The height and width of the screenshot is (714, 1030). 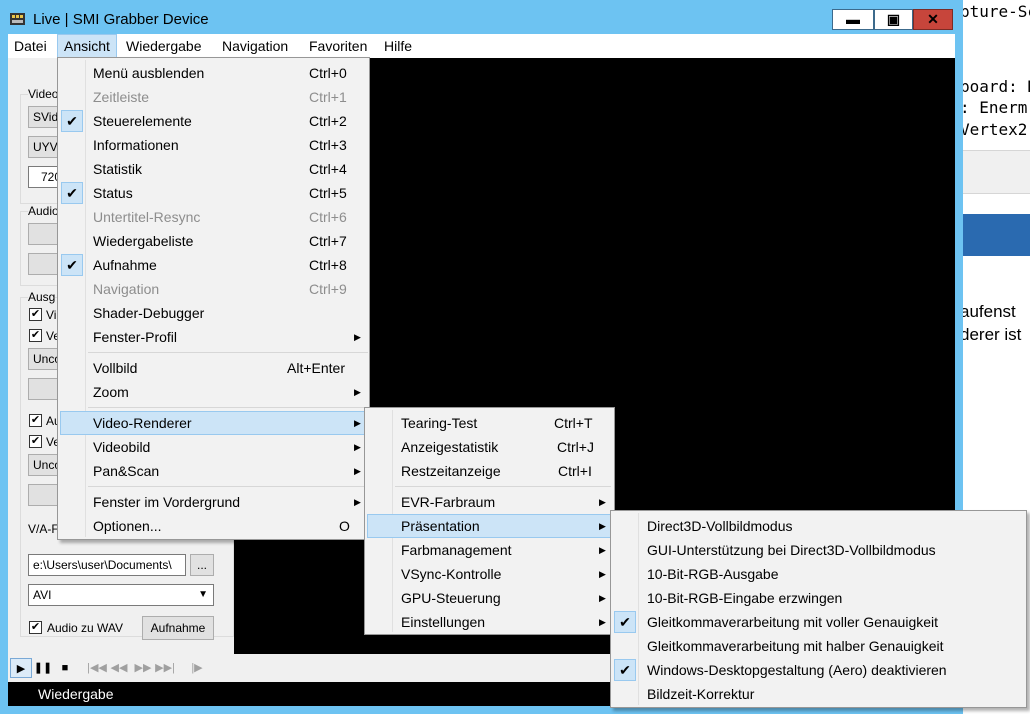 I want to click on menu-item-farbmanagement: Farbmanagement ▶, so click(x=489, y=550).